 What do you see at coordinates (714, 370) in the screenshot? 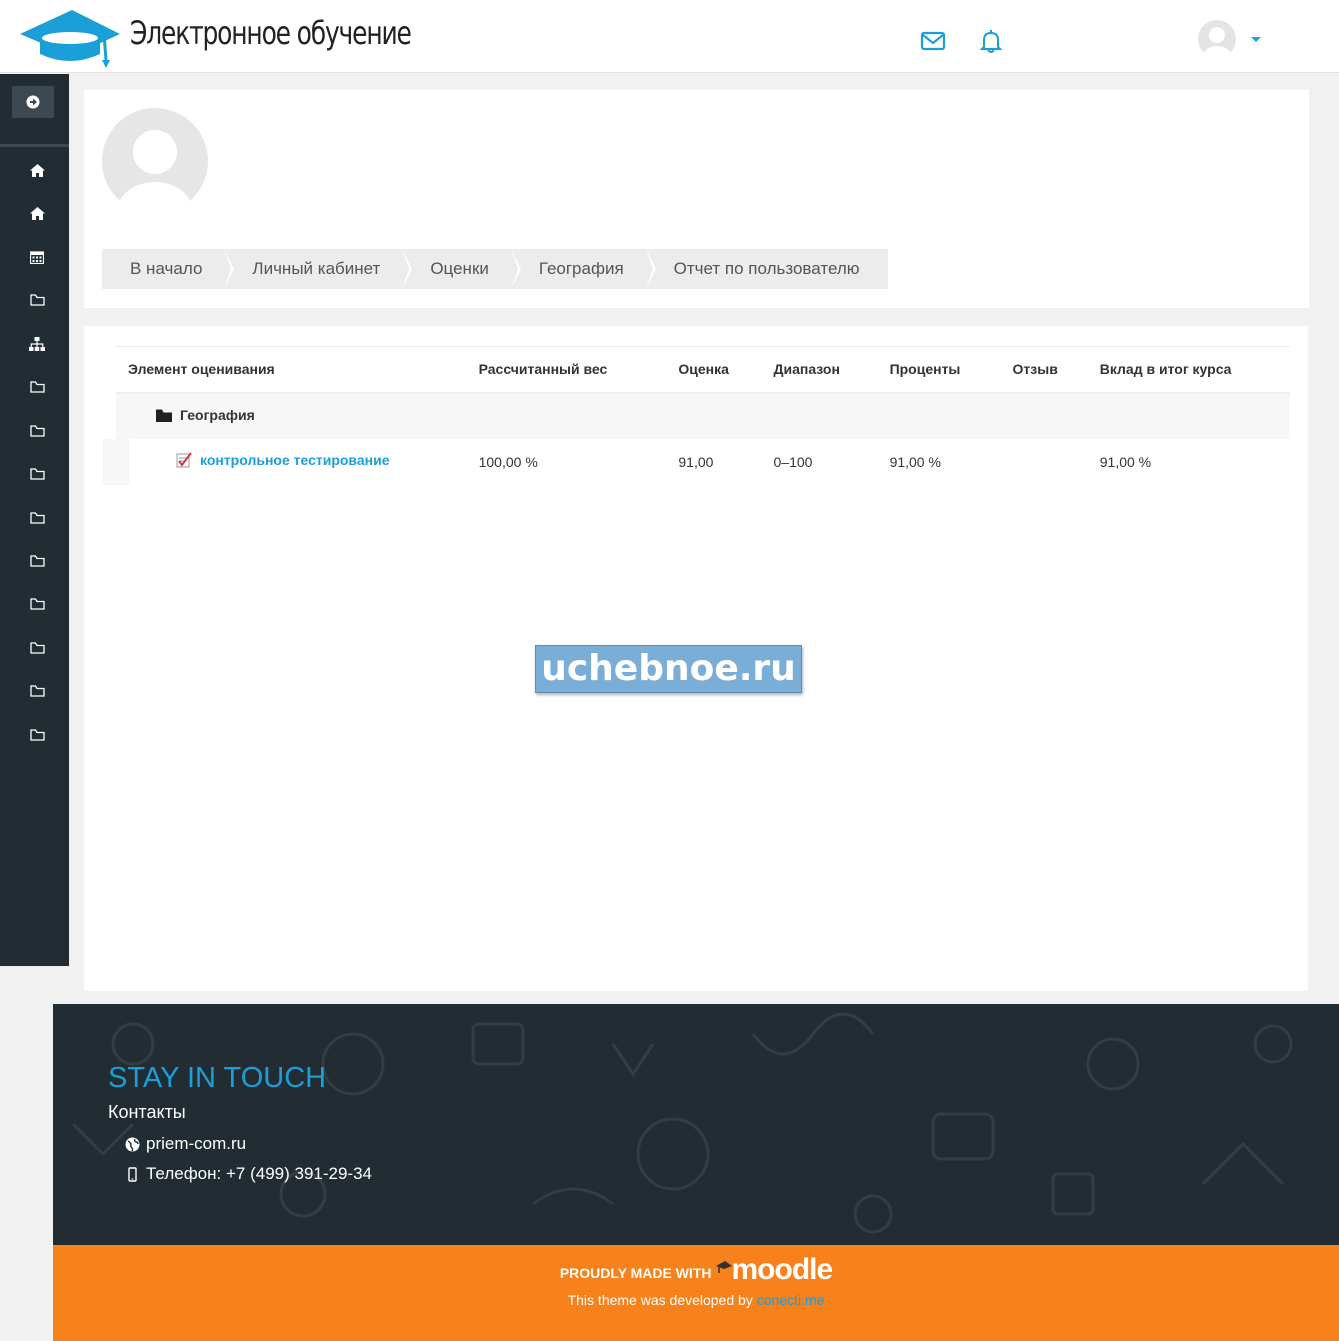
I see `column-header: Оценка` at bounding box center [714, 370].